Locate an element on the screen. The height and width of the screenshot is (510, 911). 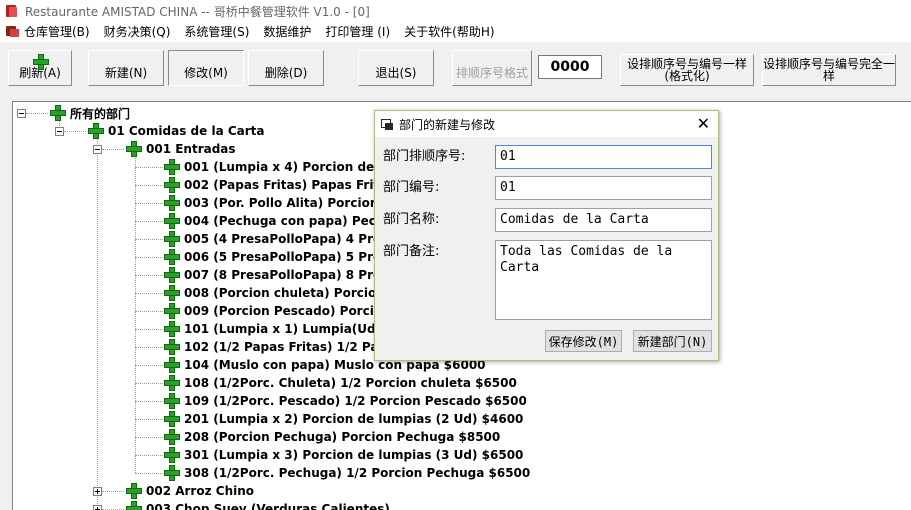
category-expander is located at coordinates (59, 131).